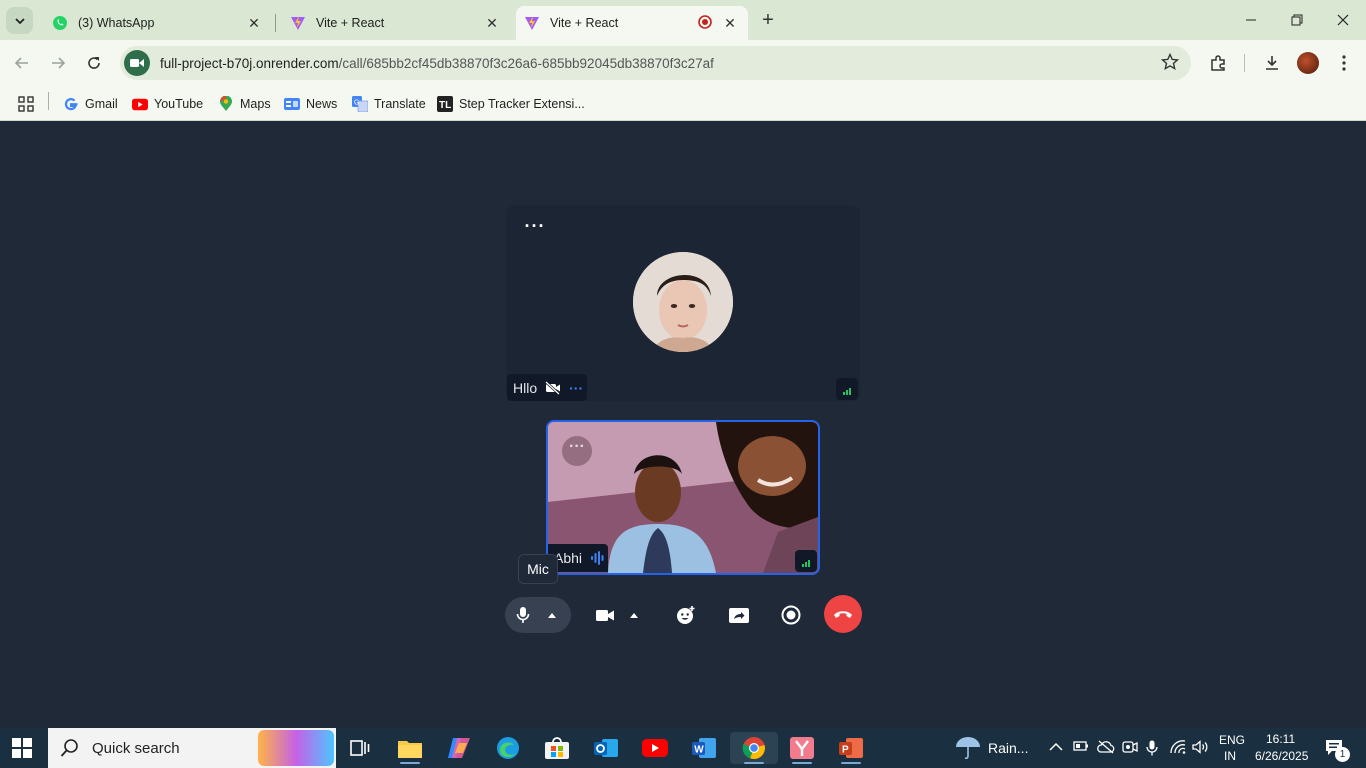 The width and height of the screenshot is (1366, 768). I want to click on remote-signal-strength-icon, so click(847, 389).